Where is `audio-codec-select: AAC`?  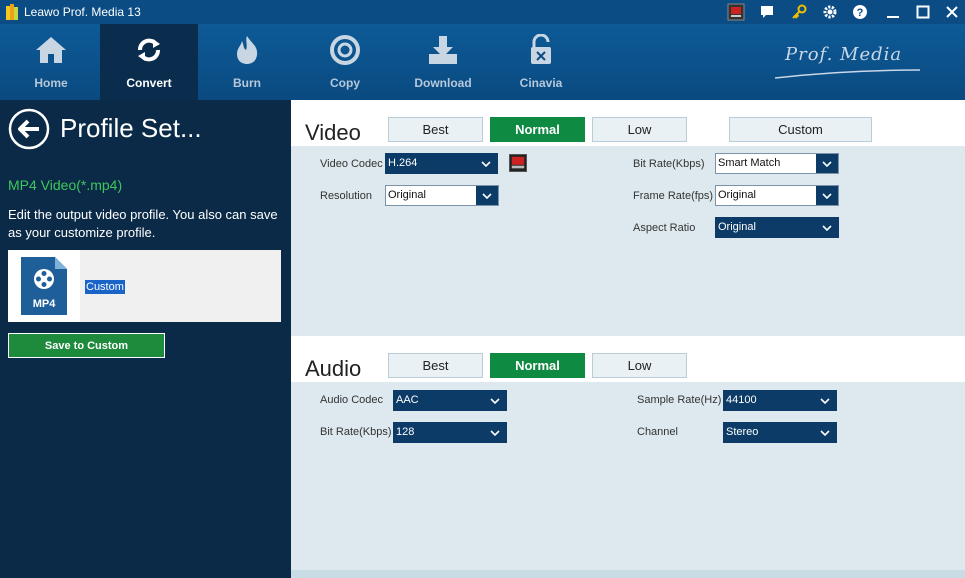 audio-codec-select: AAC is located at coordinates (450, 400).